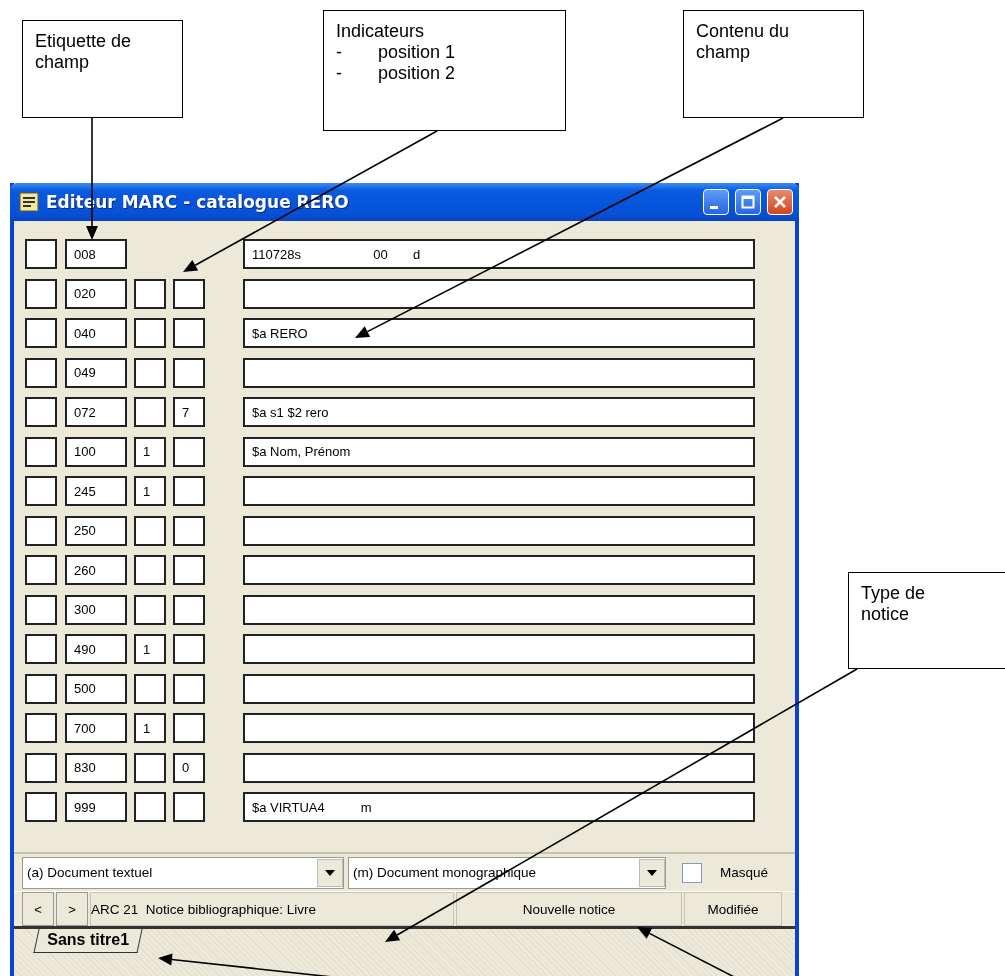  I want to click on tag-field: 020, so click(96, 293).